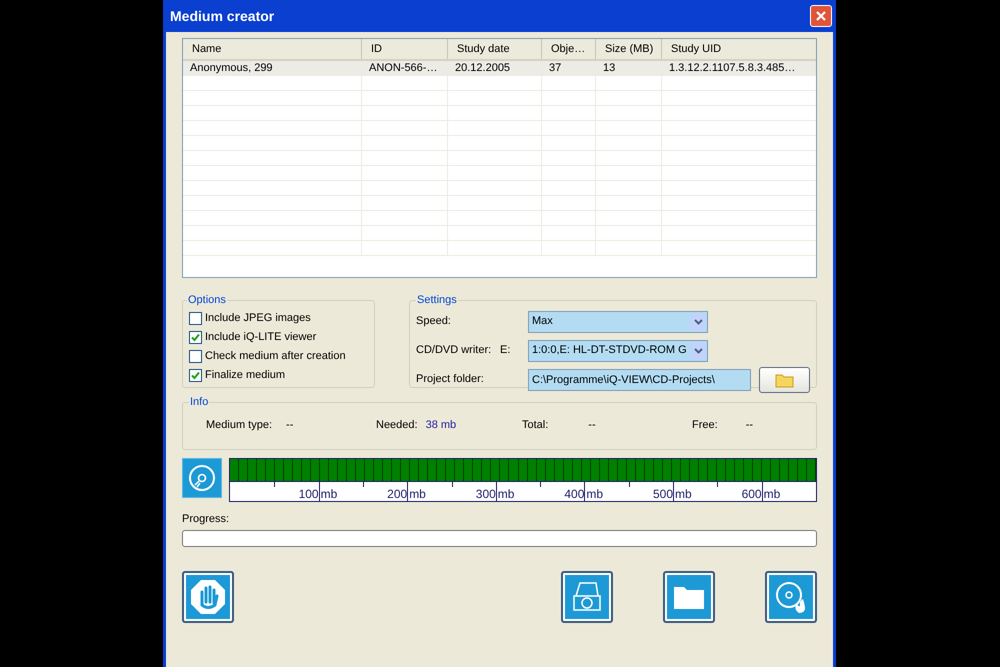 This screenshot has width=1000, height=667. Describe the element at coordinates (441, 425) in the screenshot. I see `info-value: 38 mb` at that location.